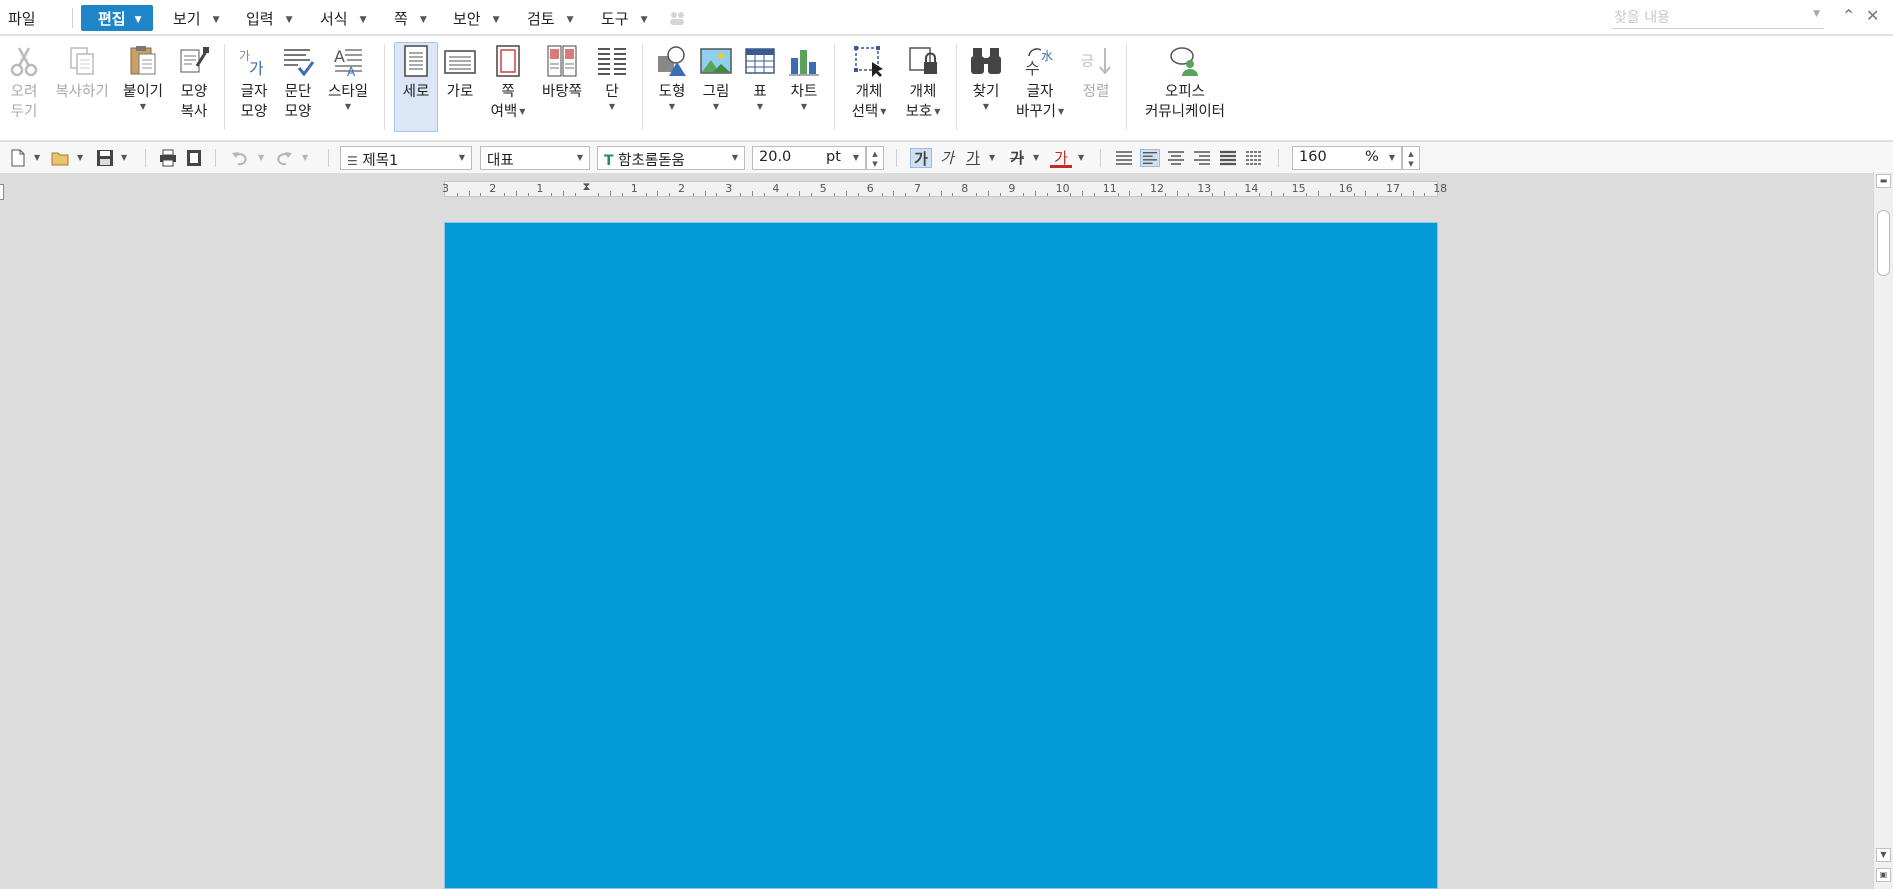 This screenshot has height=889, width=1893. Describe the element at coordinates (460, 73) in the screenshot. I see `landscape-button: 가로` at that location.